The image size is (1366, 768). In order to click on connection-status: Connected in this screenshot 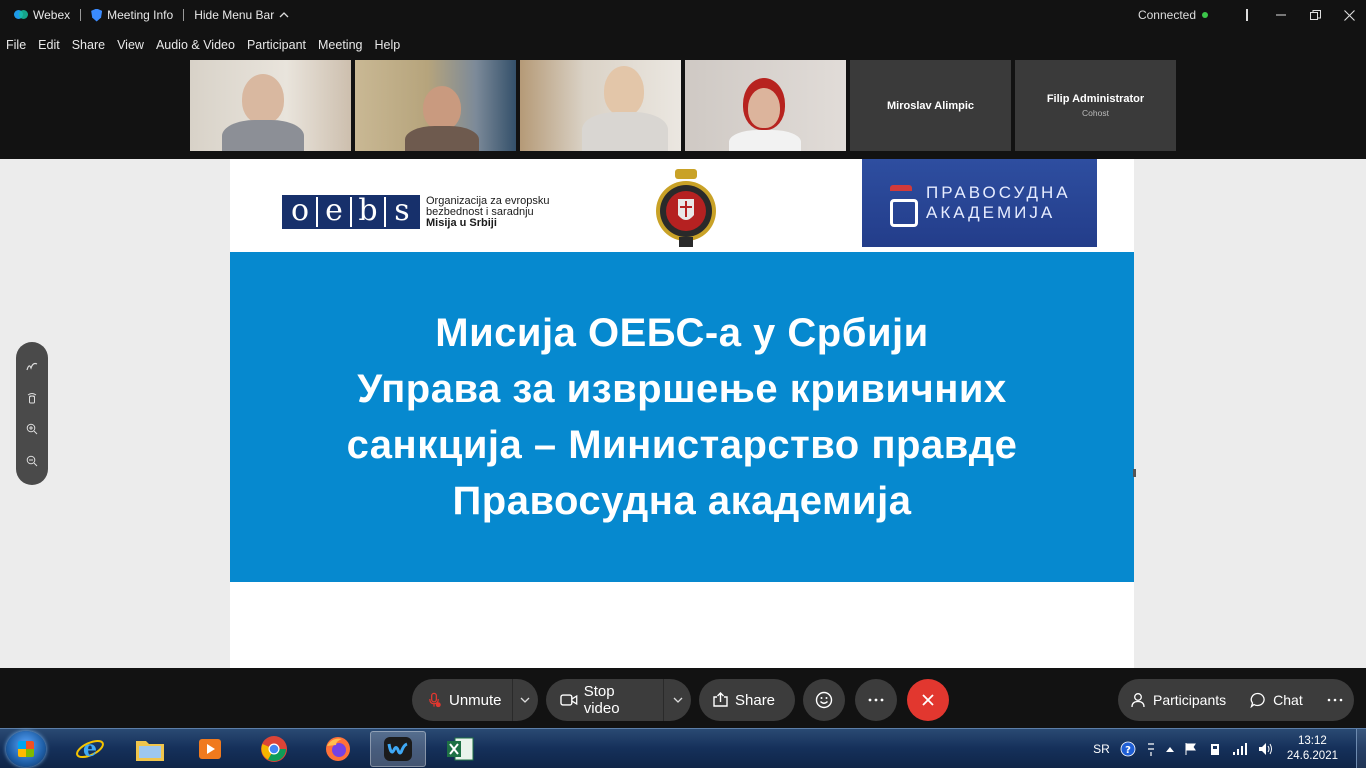, I will do `click(1173, 15)`.